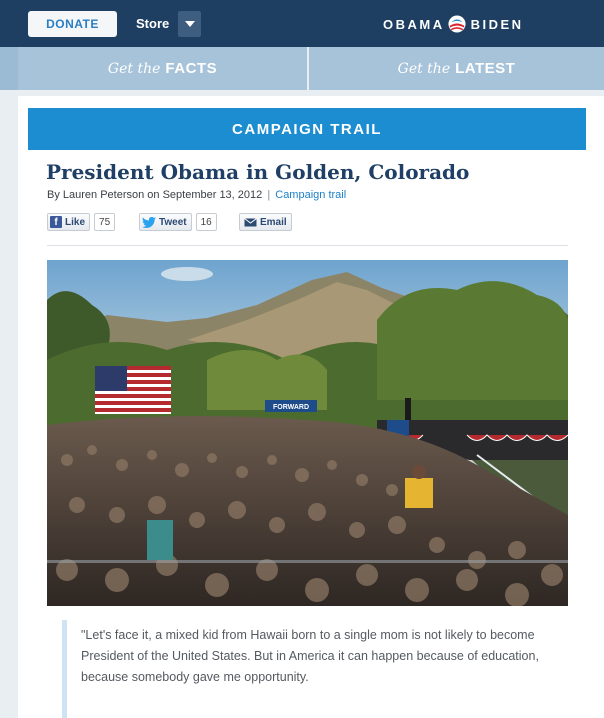 This screenshot has height=718, width=604. Describe the element at coordinates (105, 222) in the screenshot. I see `like-count: 75` at that location.